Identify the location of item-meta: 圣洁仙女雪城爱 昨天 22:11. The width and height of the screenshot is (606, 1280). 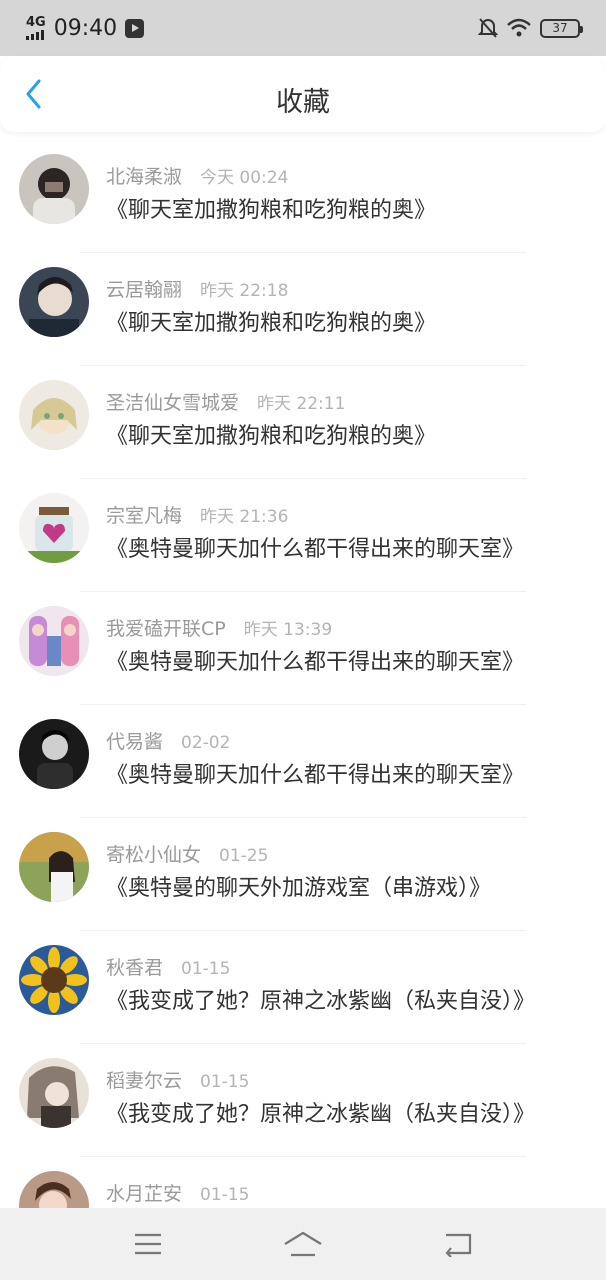
(225, 401).